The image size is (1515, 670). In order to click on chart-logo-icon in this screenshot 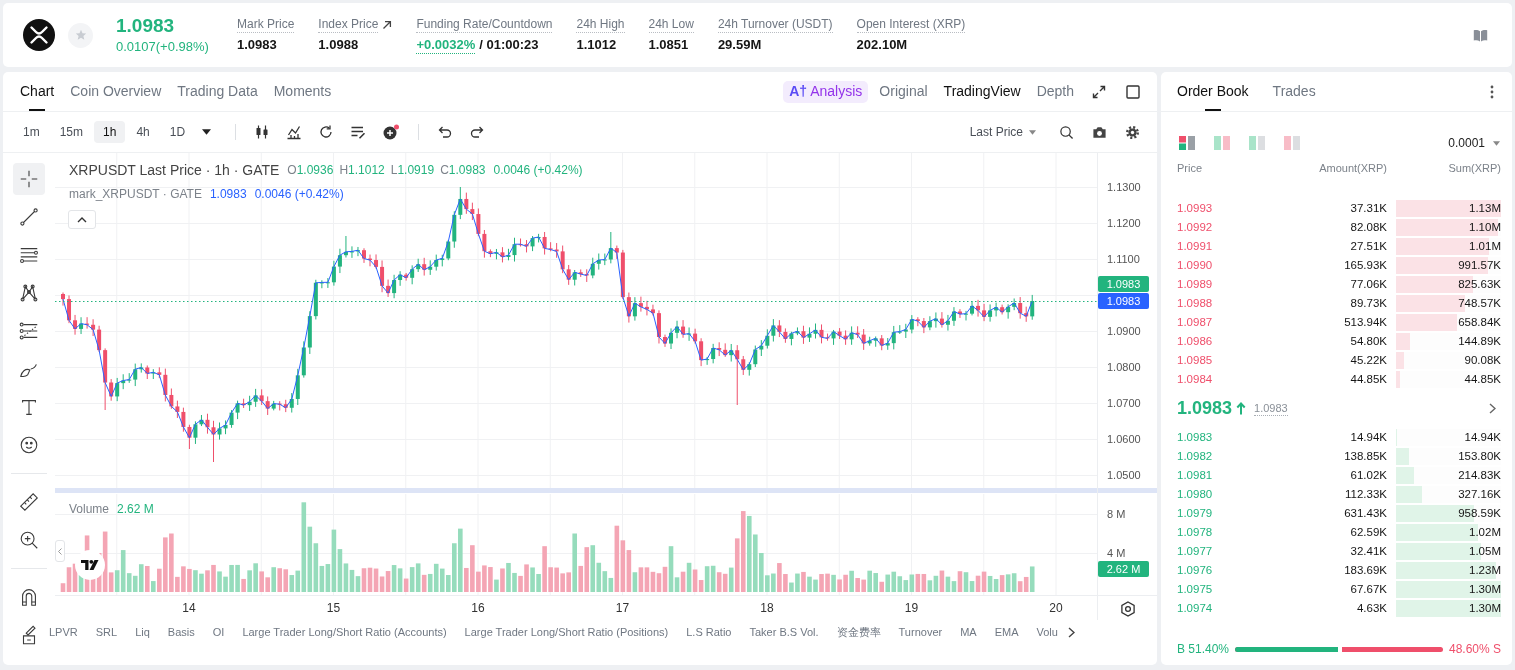, I will do `click(90, 565)`.